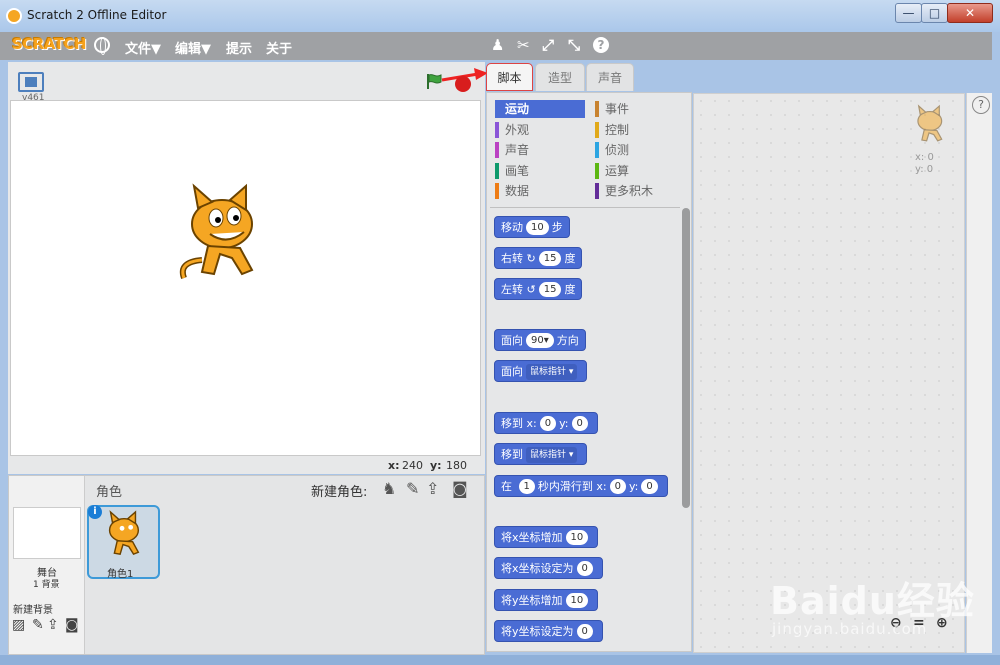 This screenshot has width=1000, height=665. Describe the element at coordinates (97, 15) in the screenshot. I see `window-title: Scratch 2 Offline Editor` at that location.